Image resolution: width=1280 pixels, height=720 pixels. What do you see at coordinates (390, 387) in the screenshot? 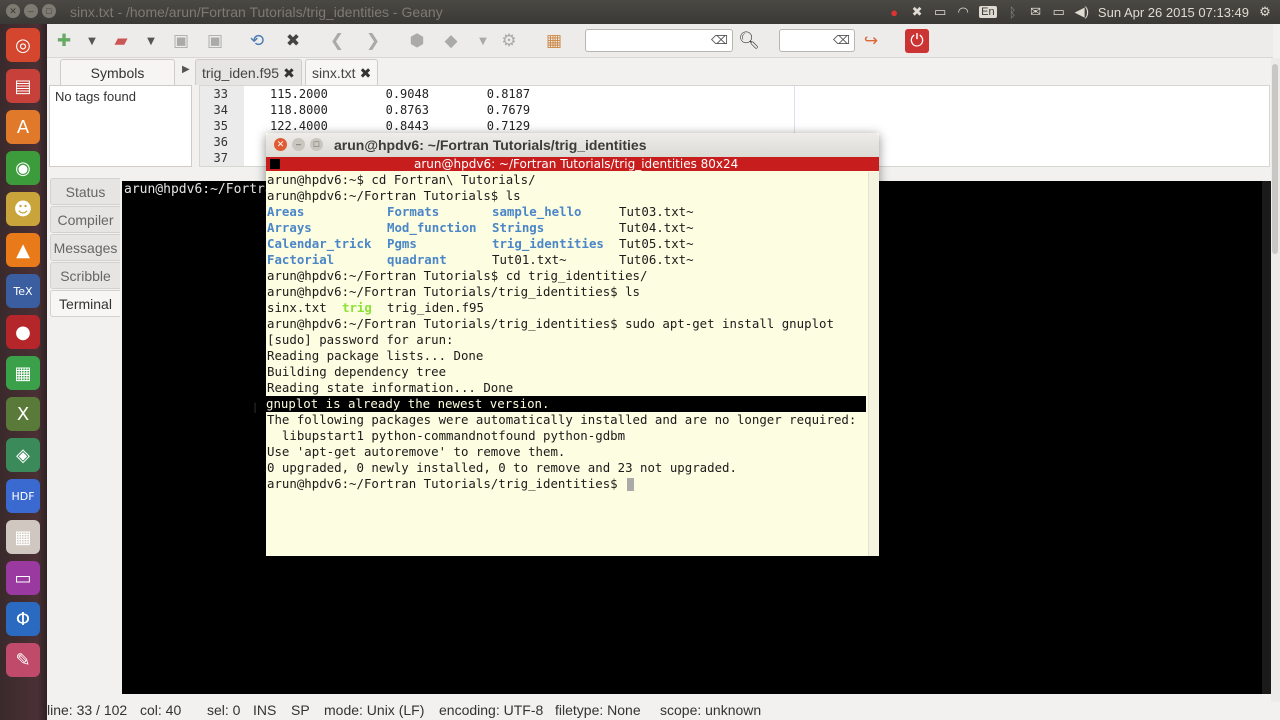
I see `terminal-line: Reading state information... Done` at bounding box center [390, 387].